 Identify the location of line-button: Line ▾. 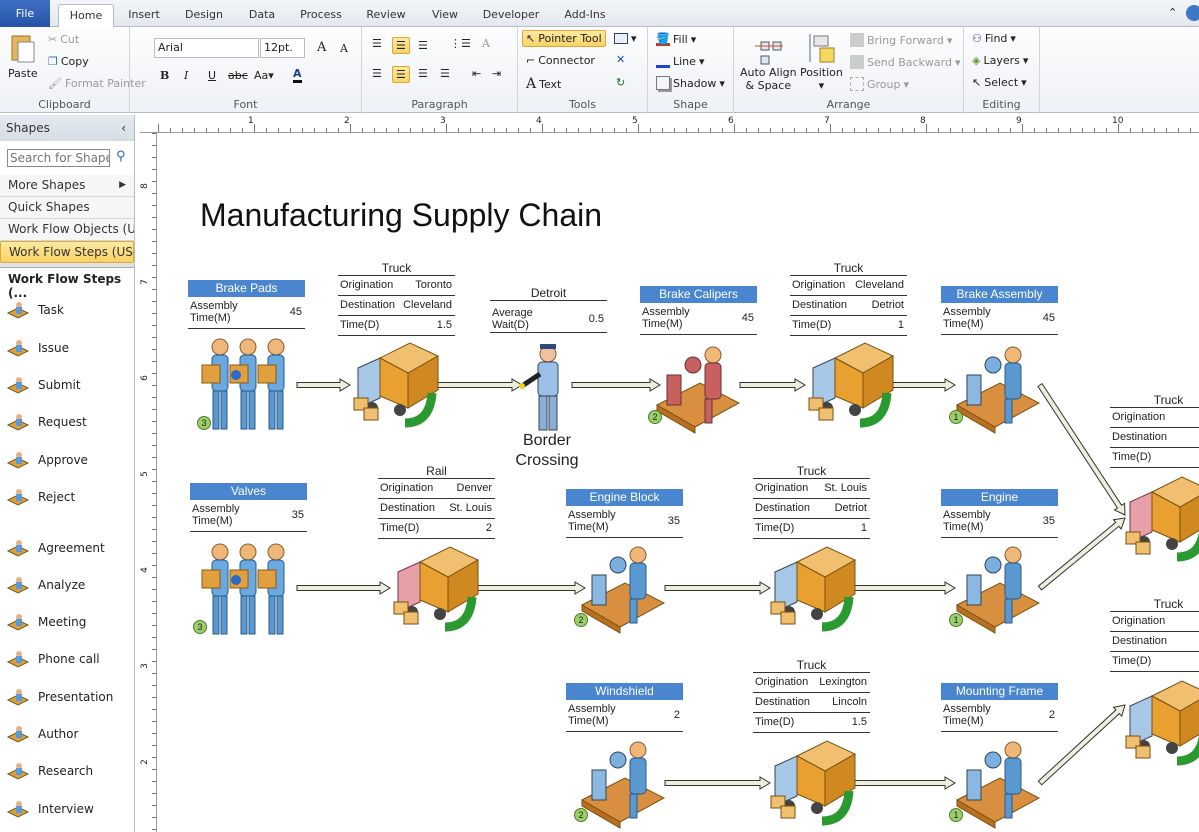
(680, 61).